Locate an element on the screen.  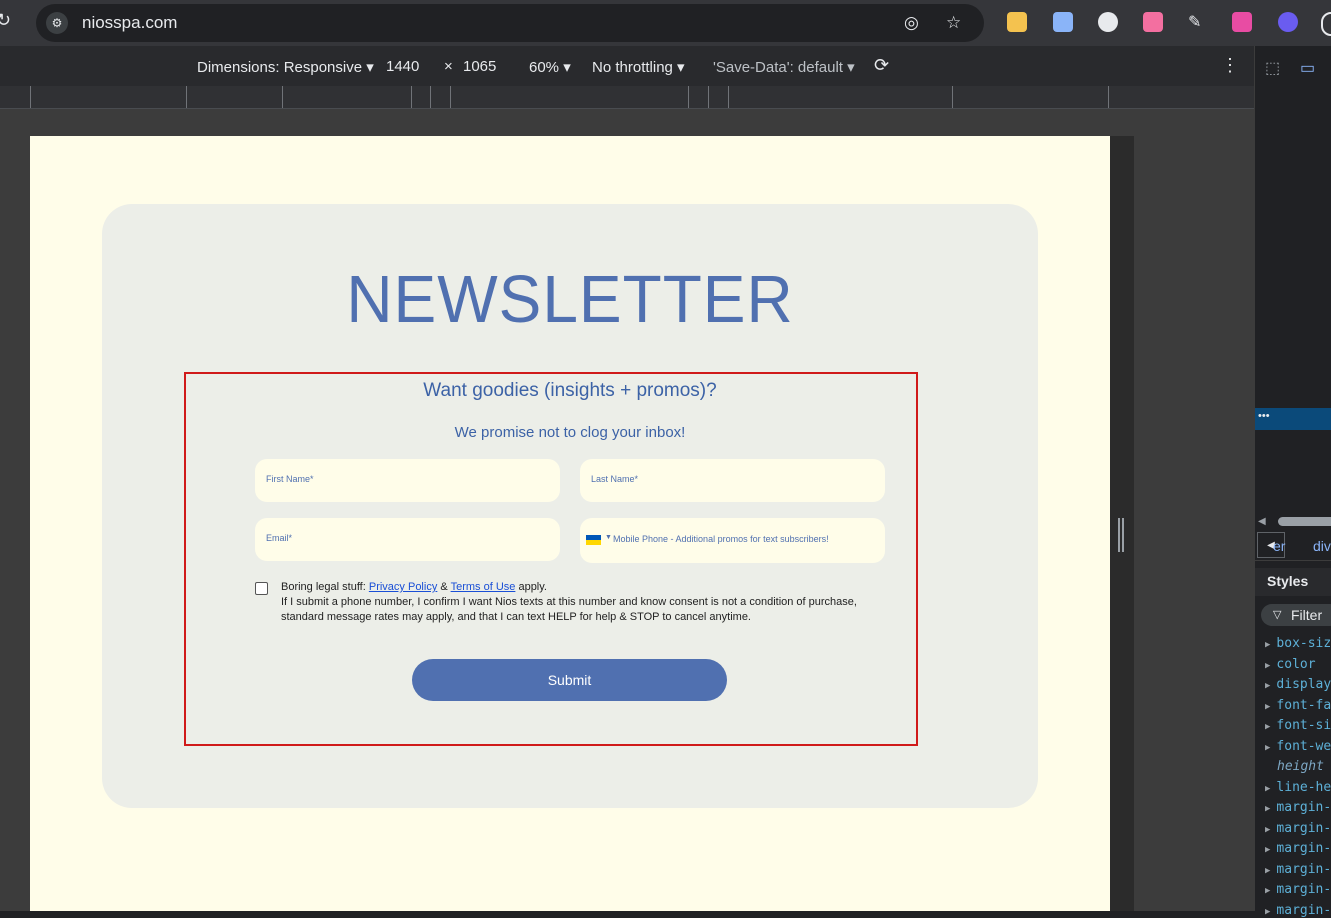
url-text: niosspa.com is located at coordinates (129, 23).